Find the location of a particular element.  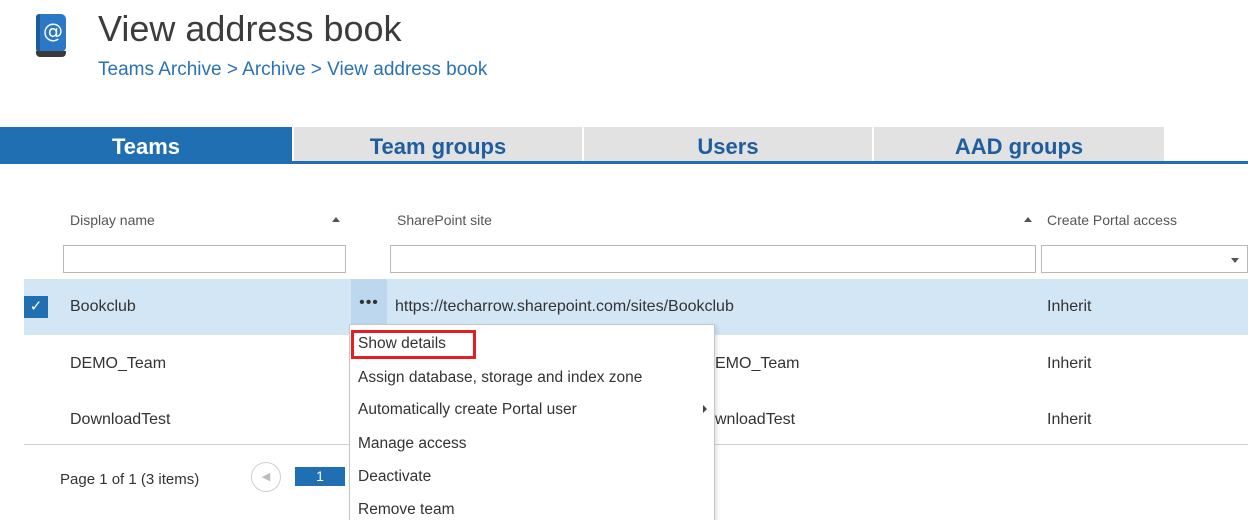

column-header-sharepoint-site: SharePoint site is located at coordinates (444, 220).